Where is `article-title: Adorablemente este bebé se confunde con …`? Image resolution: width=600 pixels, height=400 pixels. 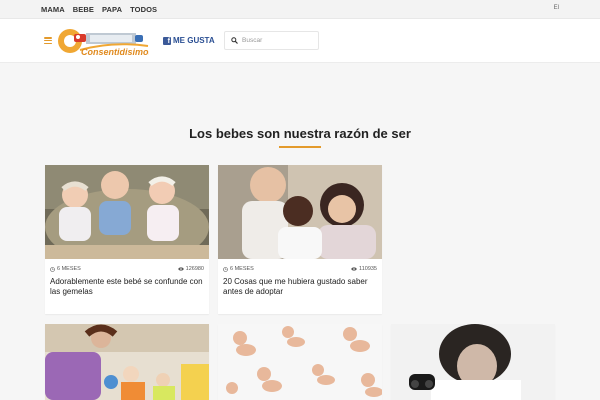
article-title: Adorablemente este bebé se confunde con … is located at coordinates (126, 287).